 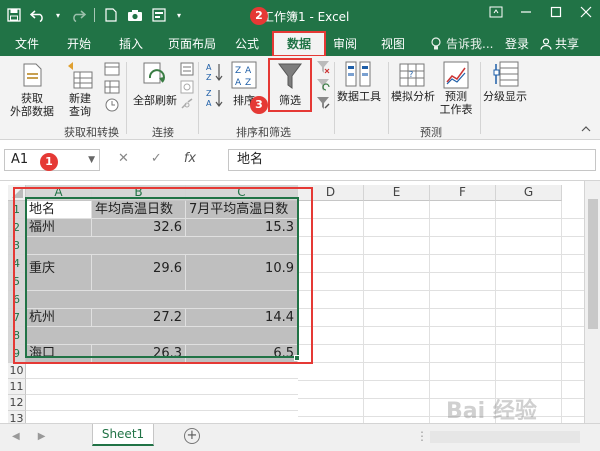 What do you see at coordinates (593, 264) in the screenshot?
I see `vertical-scroll-thumb` at bounding box center [593, 264].